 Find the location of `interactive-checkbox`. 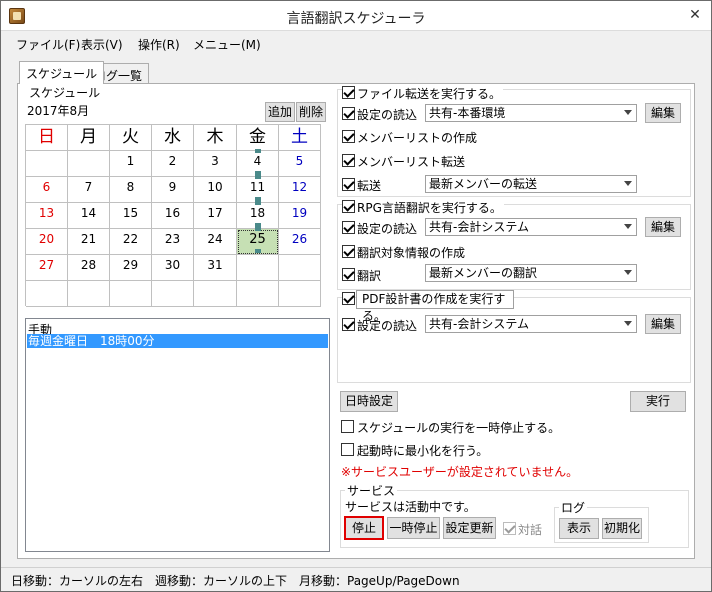

interactive-checkbox is located at coordinates (509, 528).